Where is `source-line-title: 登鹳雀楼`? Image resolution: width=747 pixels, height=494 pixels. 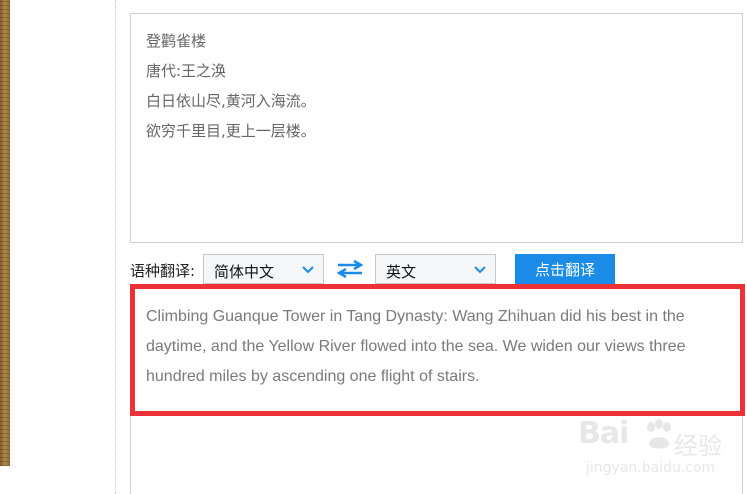
source-line-title: 登鹳雀楼 is located at coordinates (176, 41).